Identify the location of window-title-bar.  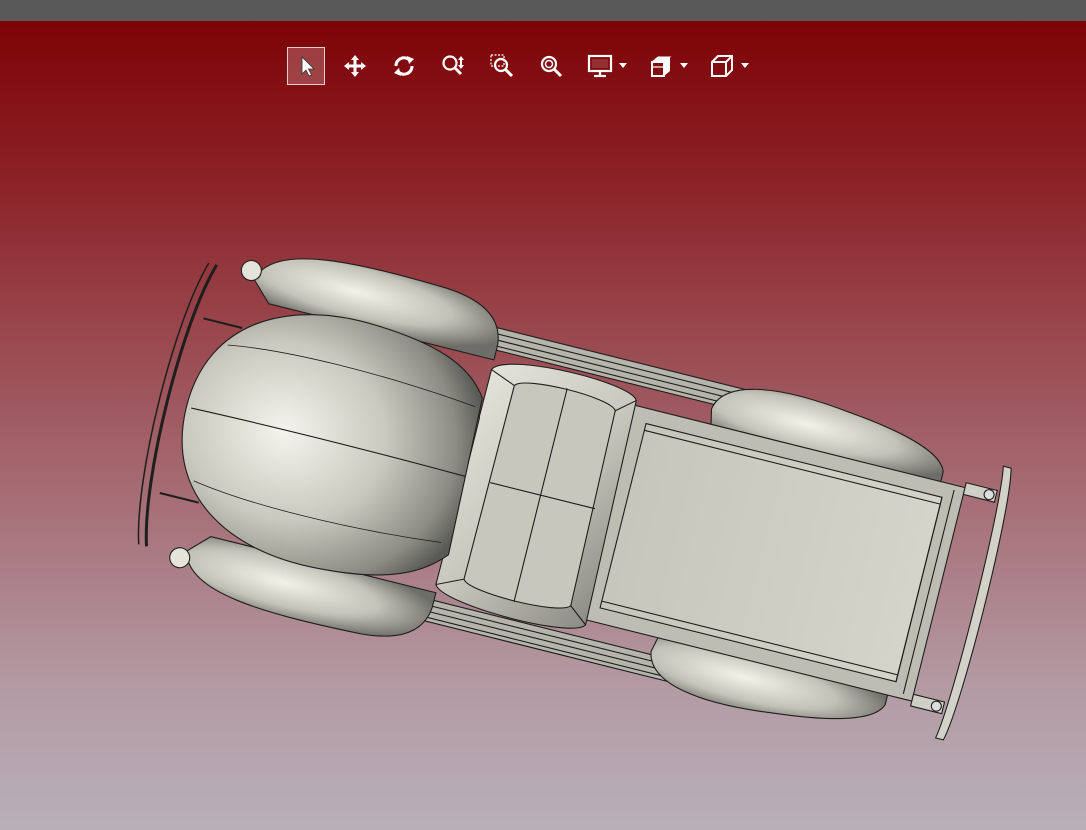
(543, 10).